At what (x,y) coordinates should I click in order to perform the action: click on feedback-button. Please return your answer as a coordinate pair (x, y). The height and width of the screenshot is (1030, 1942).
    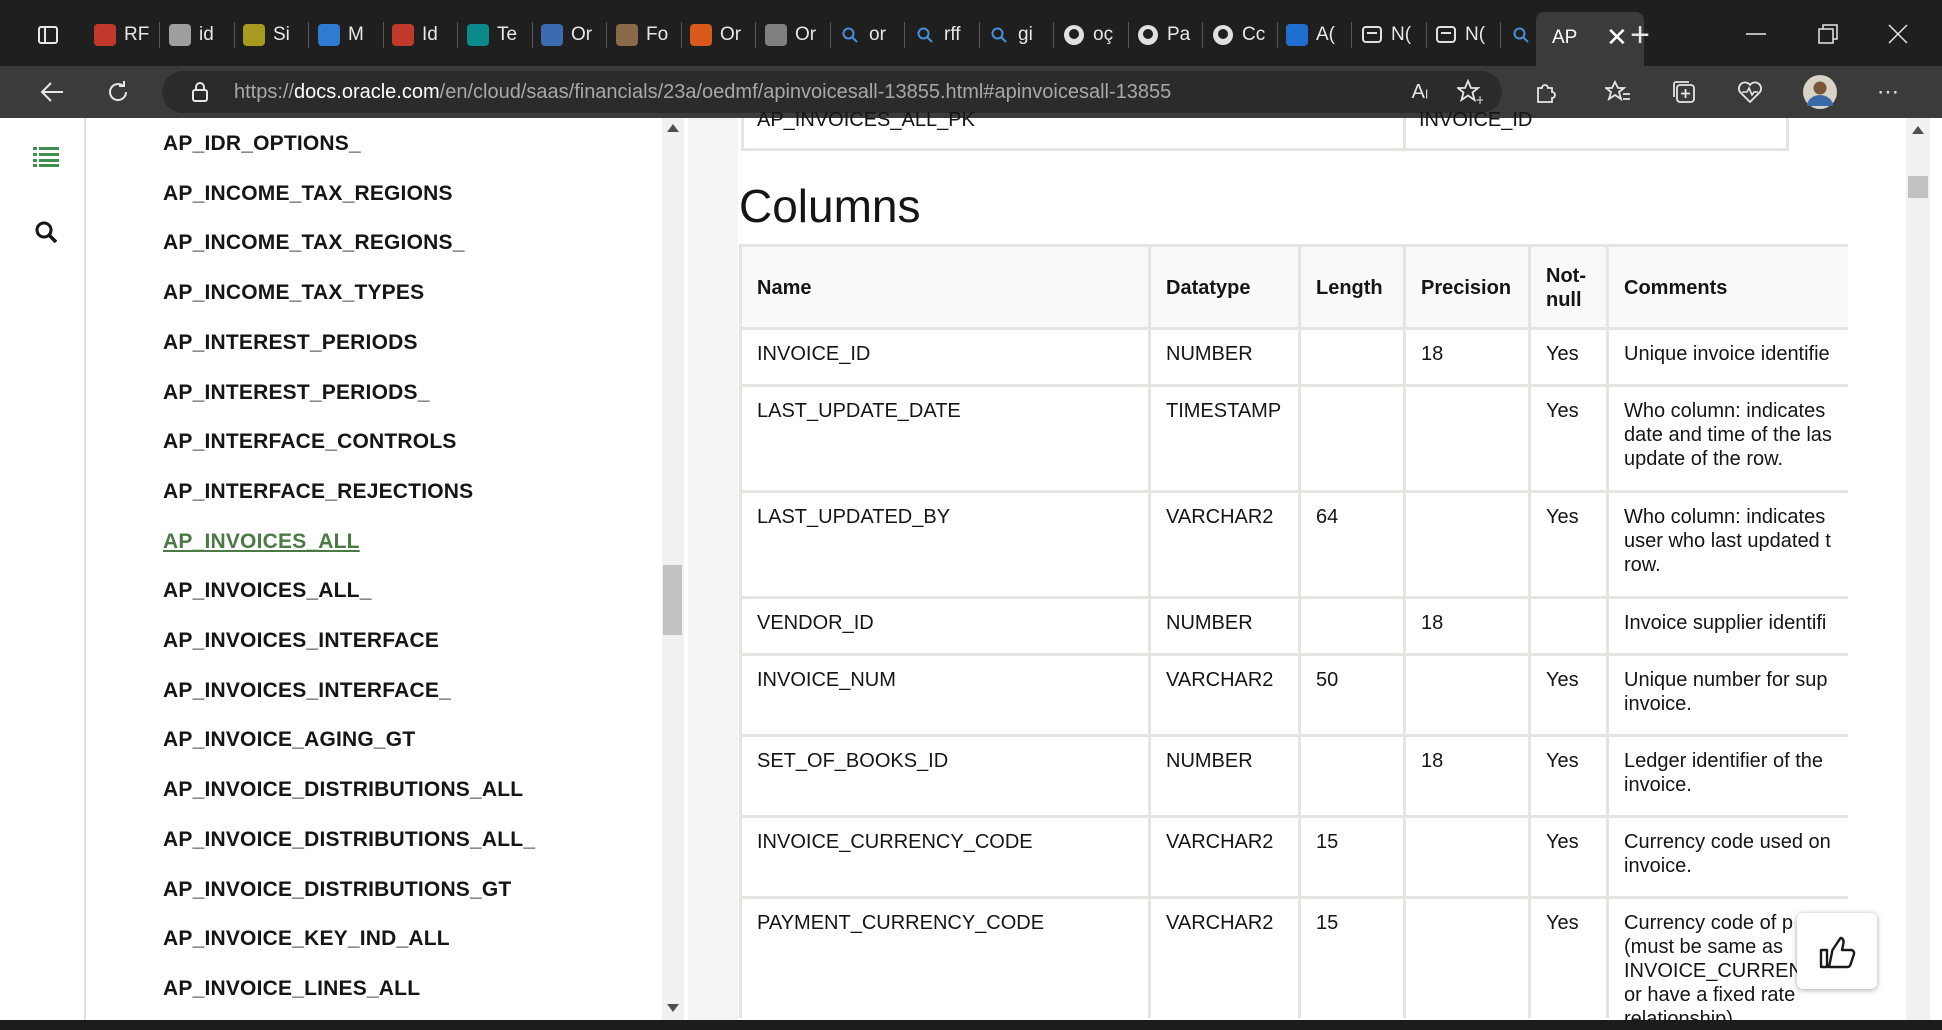
    Looking at the image, I should click on (1837, 951).